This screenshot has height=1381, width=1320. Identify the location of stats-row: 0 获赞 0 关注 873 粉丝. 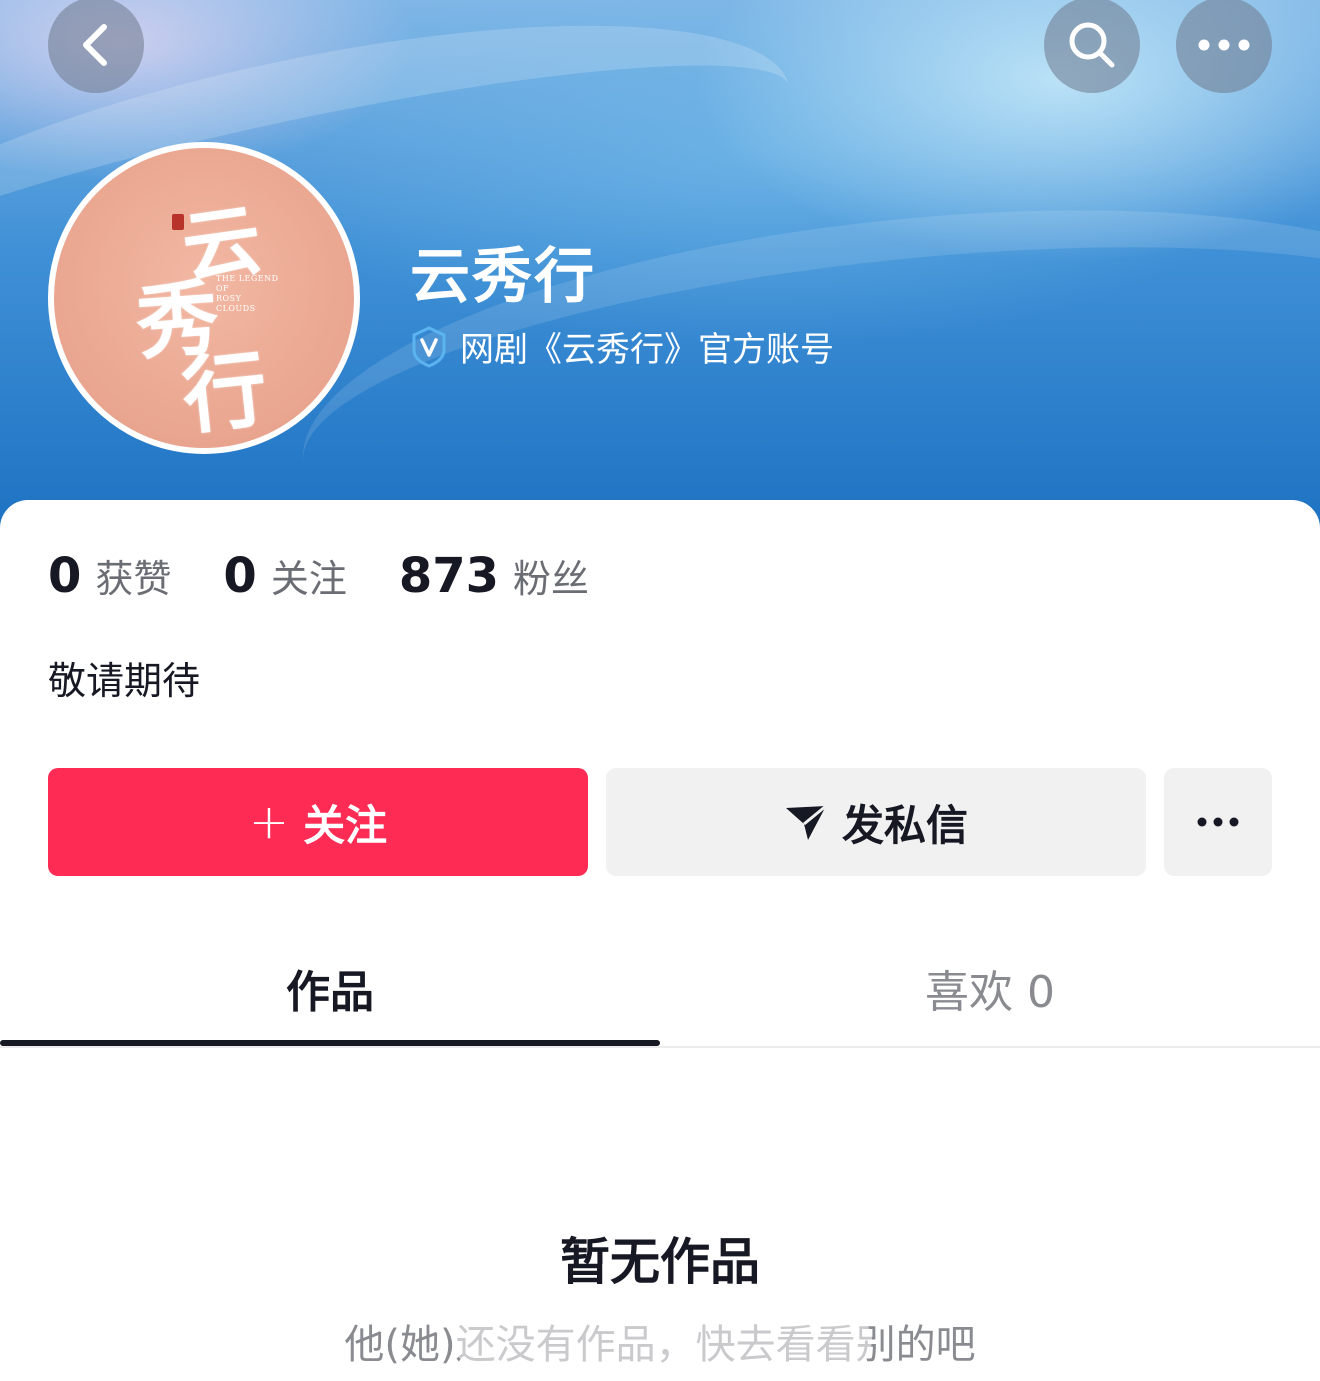
(344, 576).